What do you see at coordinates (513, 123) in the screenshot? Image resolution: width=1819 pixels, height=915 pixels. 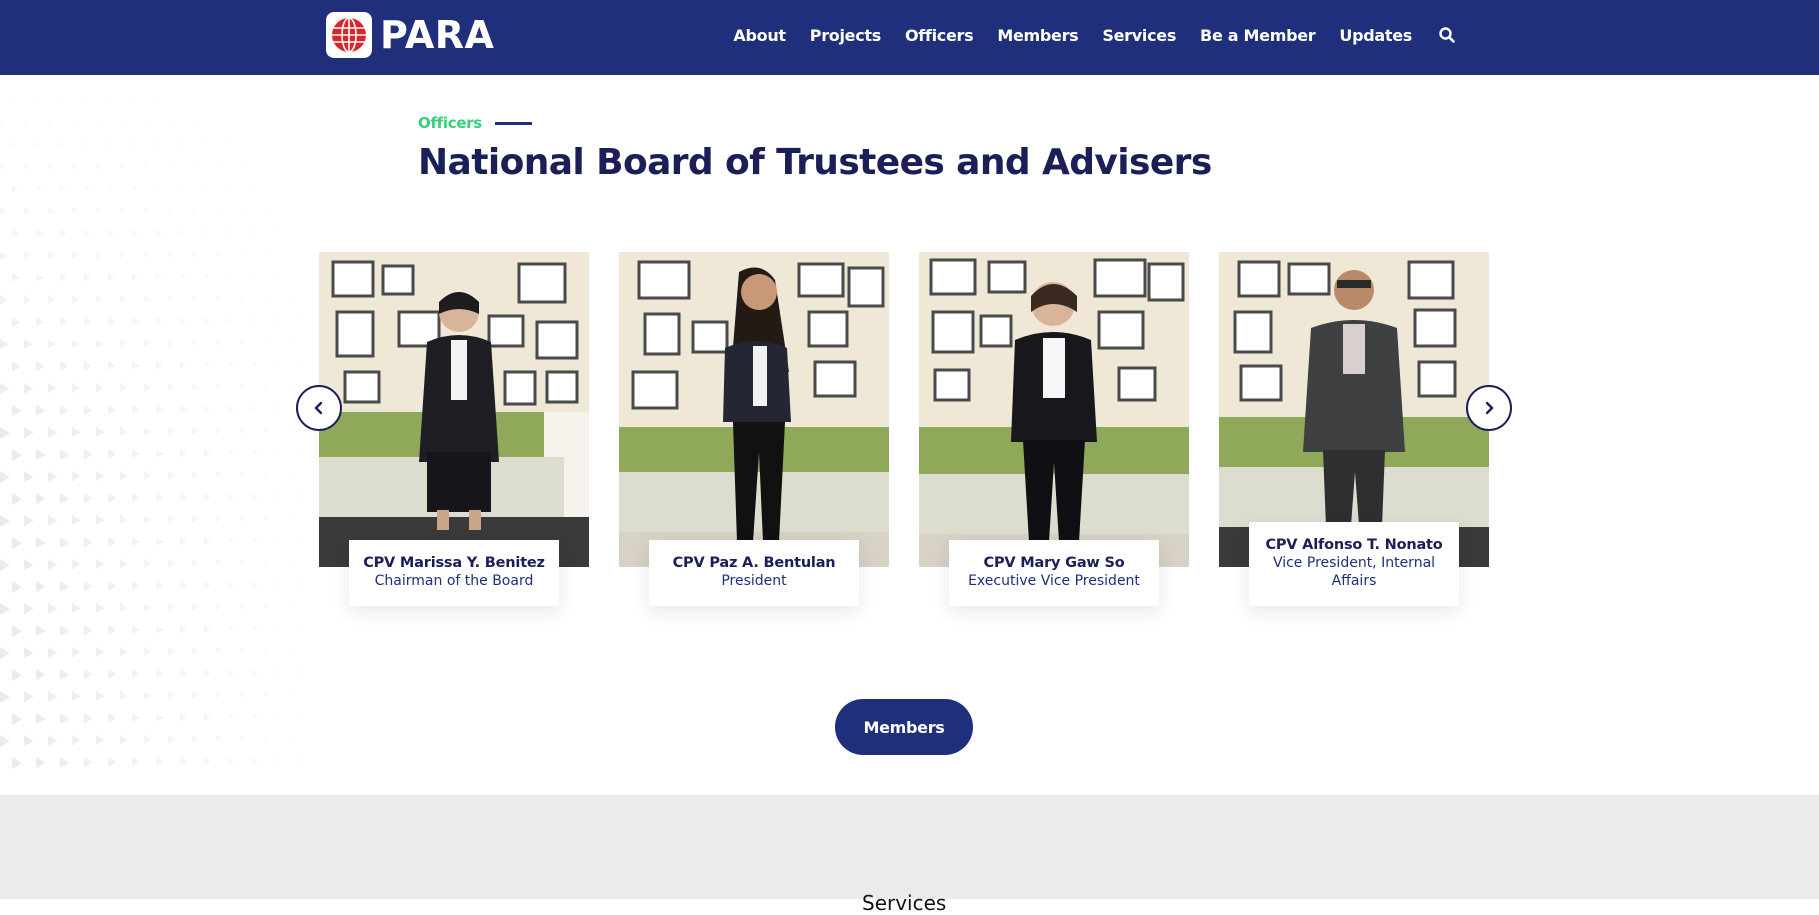 I see `eyebrow-divider` at bounding box center [513, 123].